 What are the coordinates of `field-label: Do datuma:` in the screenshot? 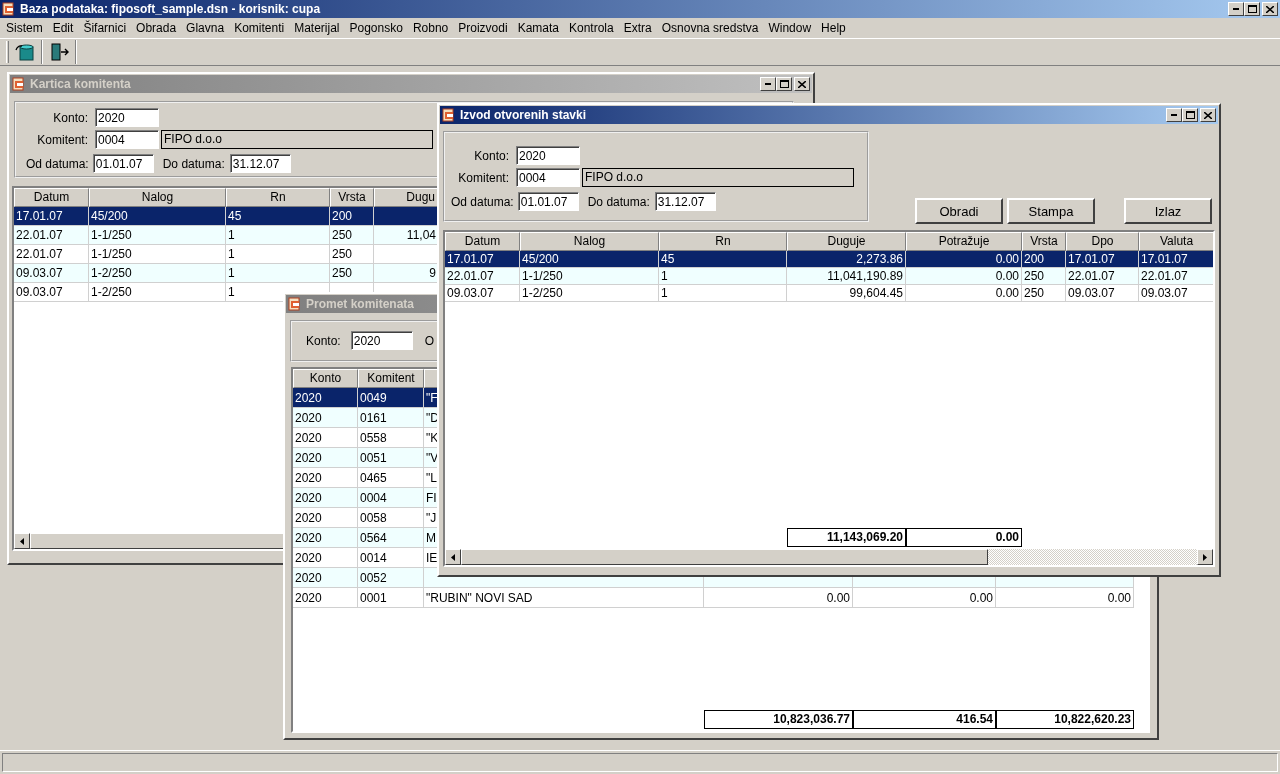 It's located at (193, 163).